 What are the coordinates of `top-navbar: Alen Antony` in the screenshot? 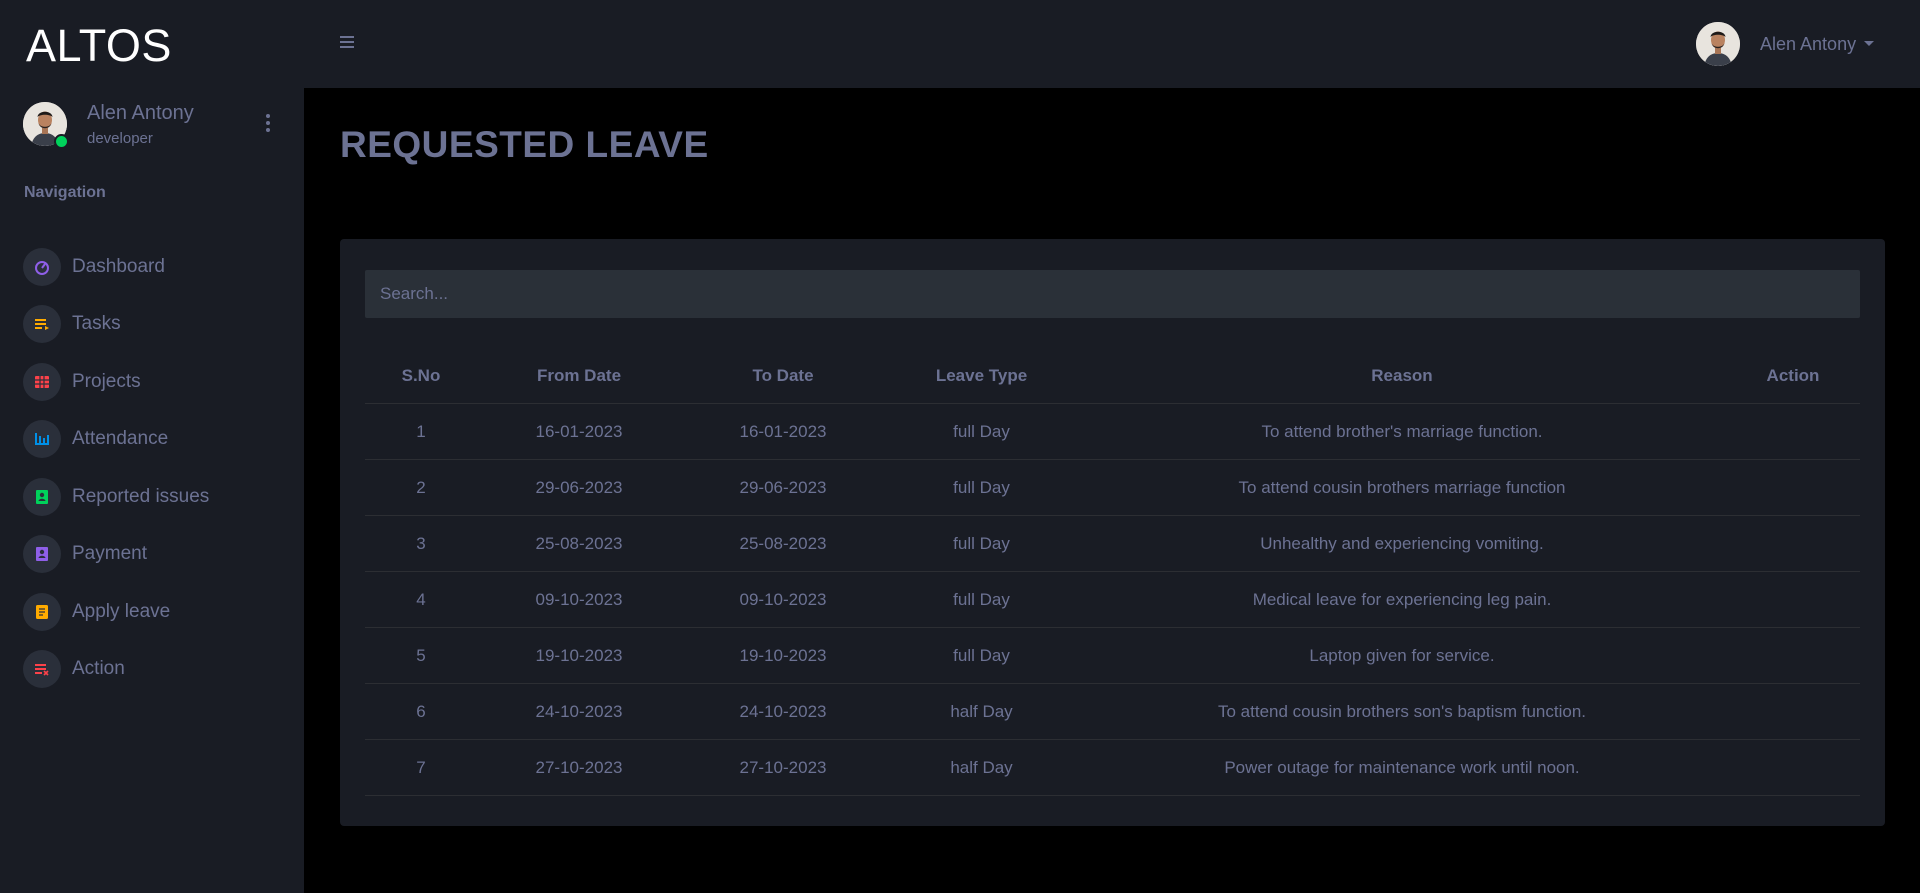 It's located at (1112, 44).